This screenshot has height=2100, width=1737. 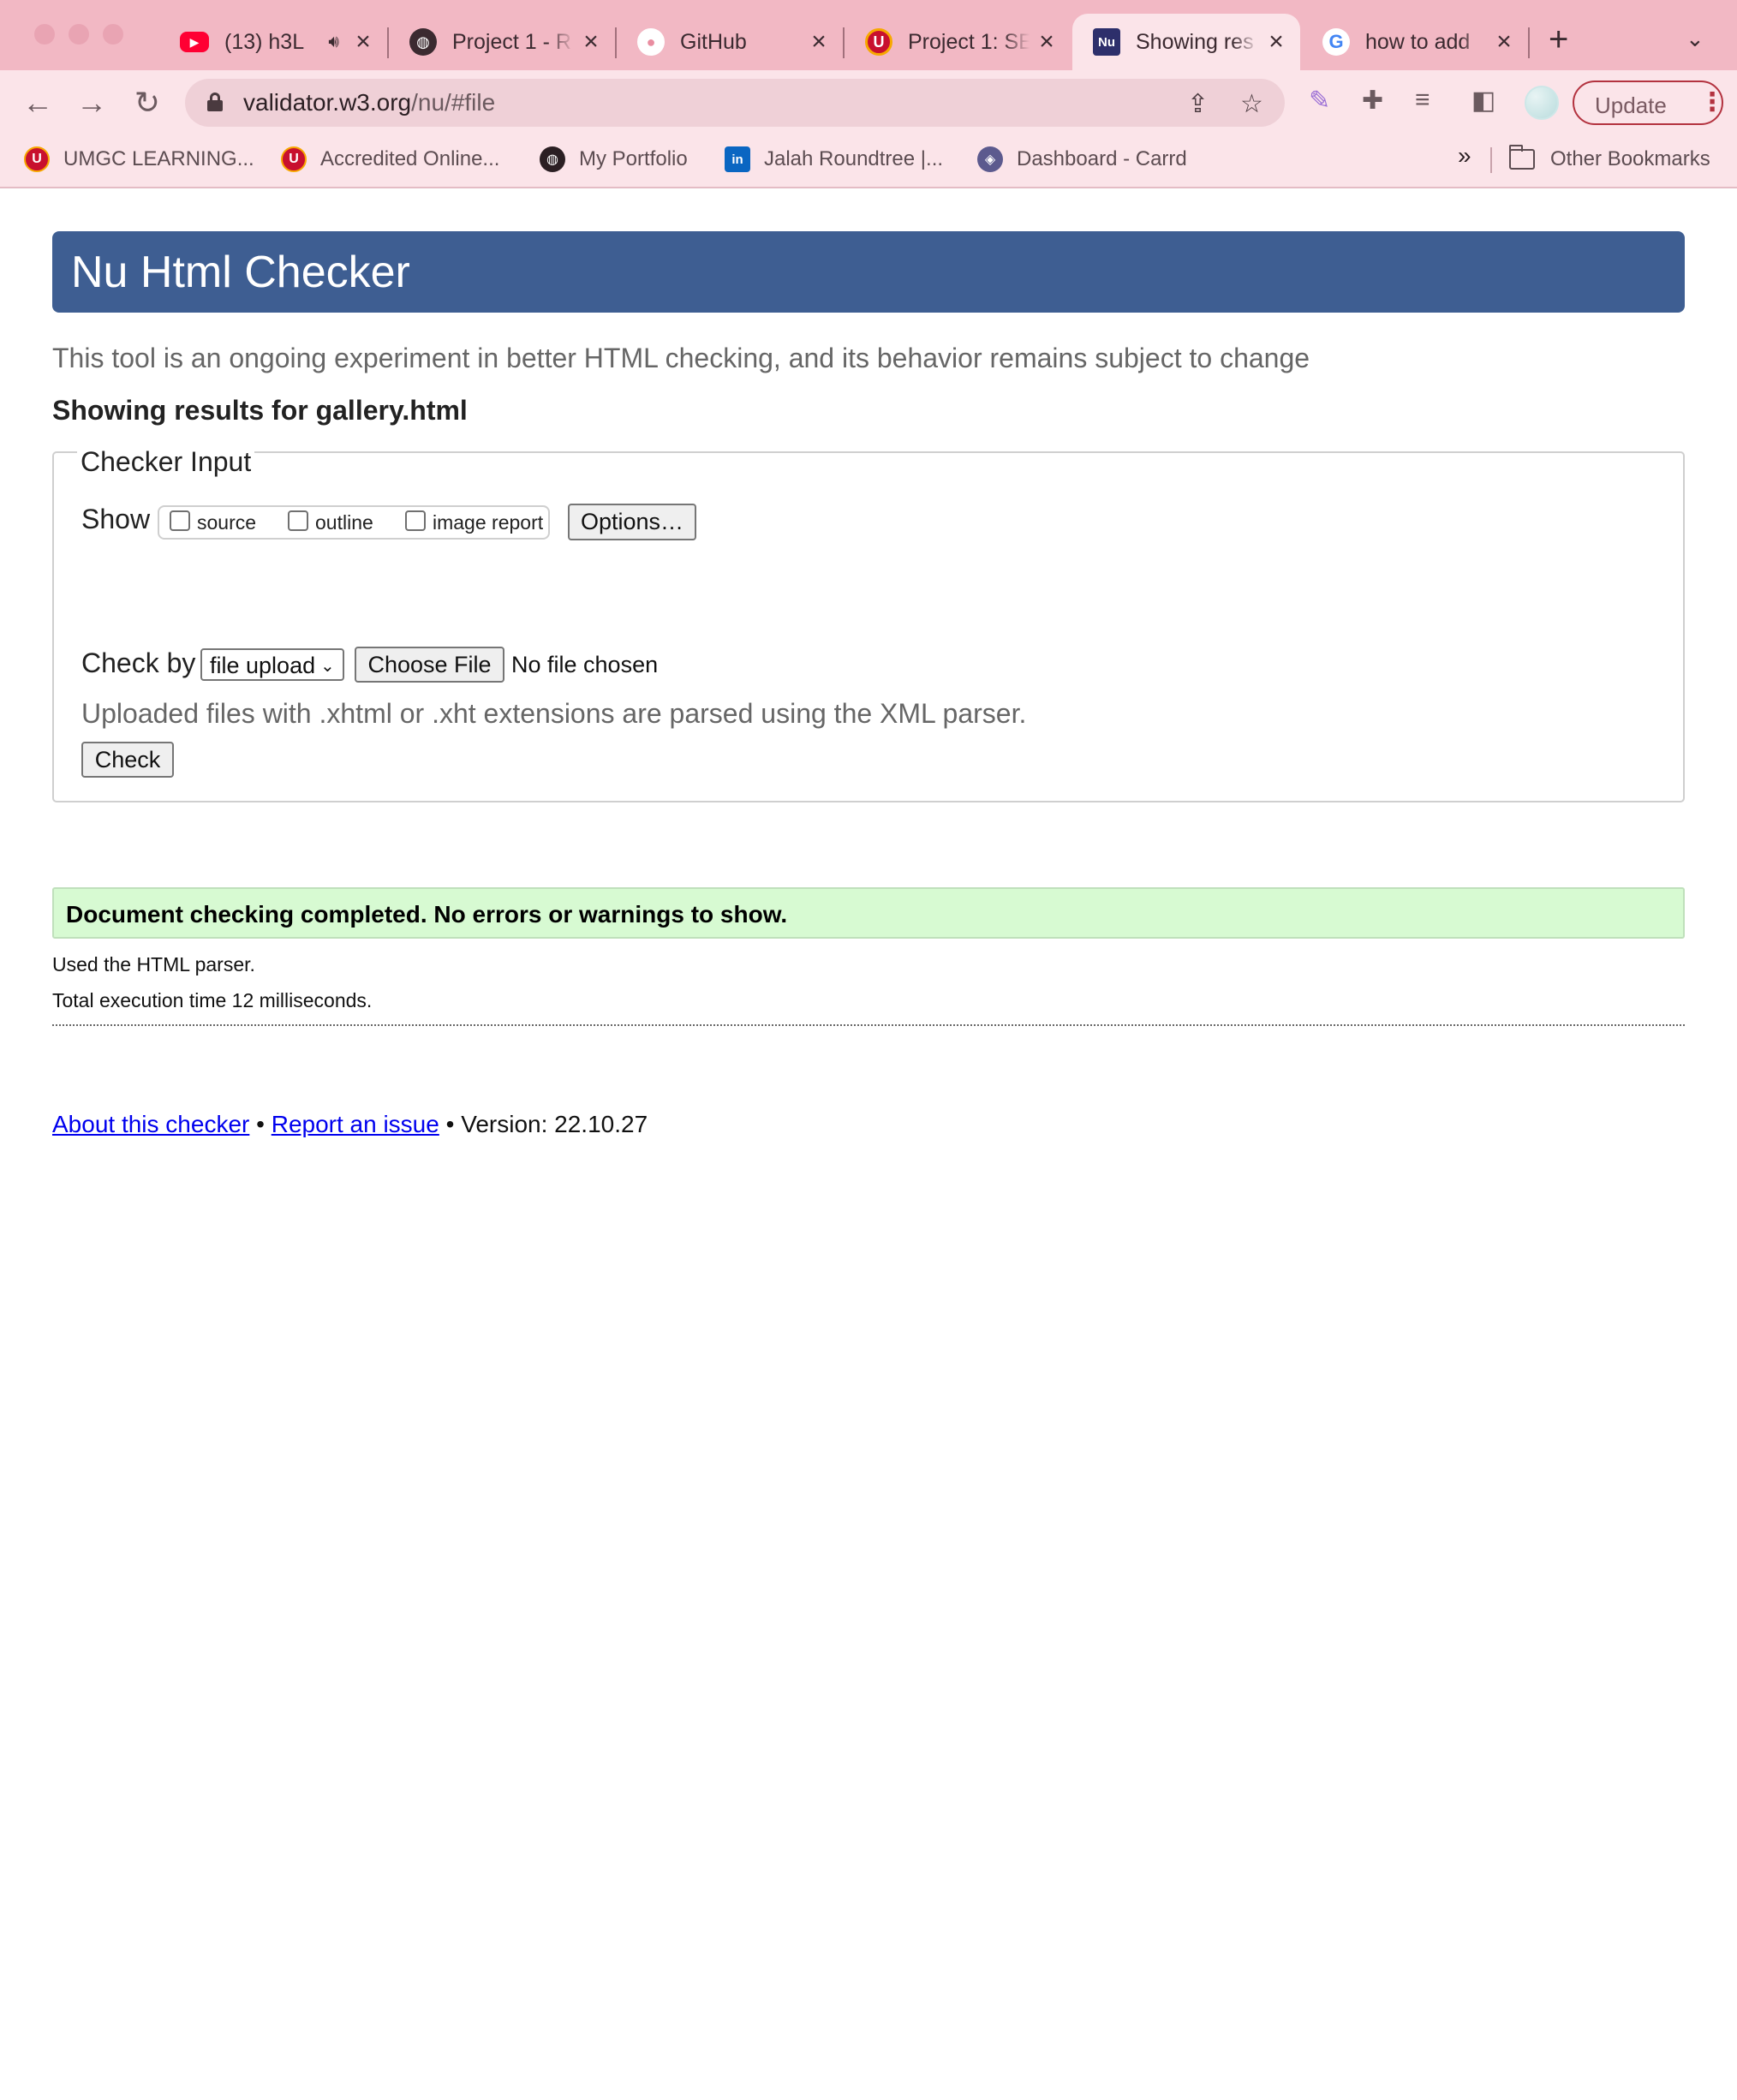 What do you see at coordinates (113, 34) in the screenshot?
I see `window-zoom-button` at bounding box center [113, 34].